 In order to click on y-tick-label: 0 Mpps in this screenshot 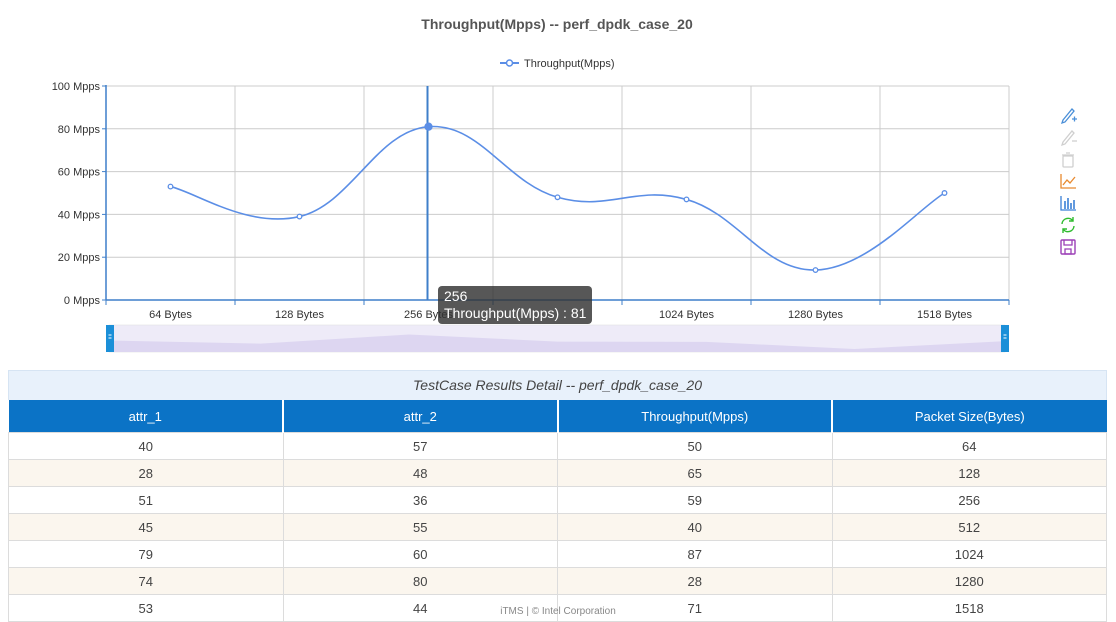, I will do `click(82, 301)`.